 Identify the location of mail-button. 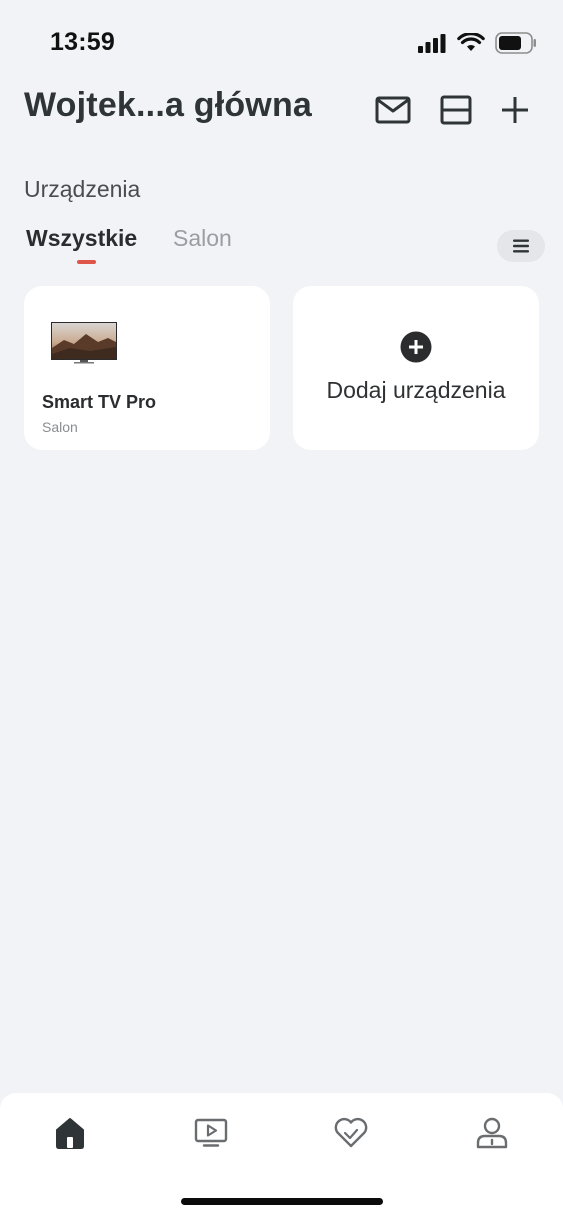
(393, 110).